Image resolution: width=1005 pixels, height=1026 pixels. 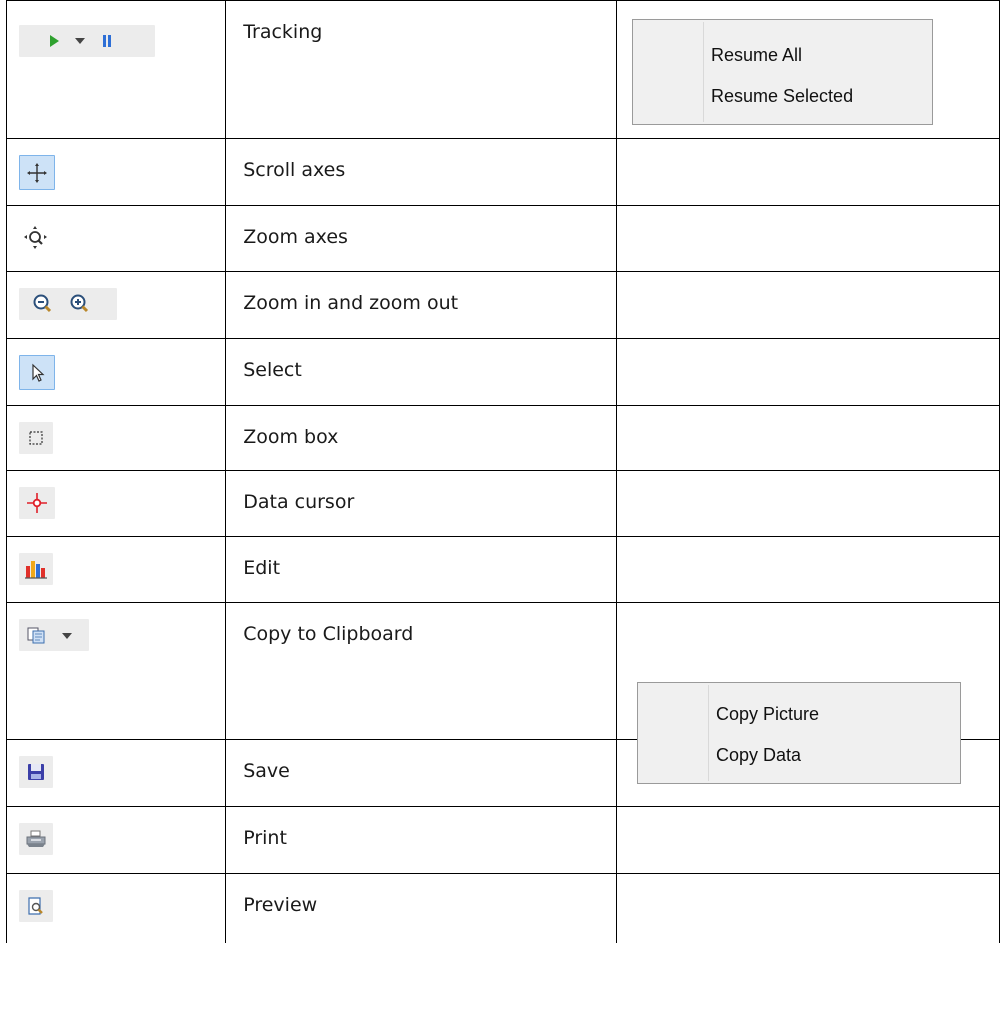 I want to click on table-row: Scroll axes, so click(x=503, y=172).